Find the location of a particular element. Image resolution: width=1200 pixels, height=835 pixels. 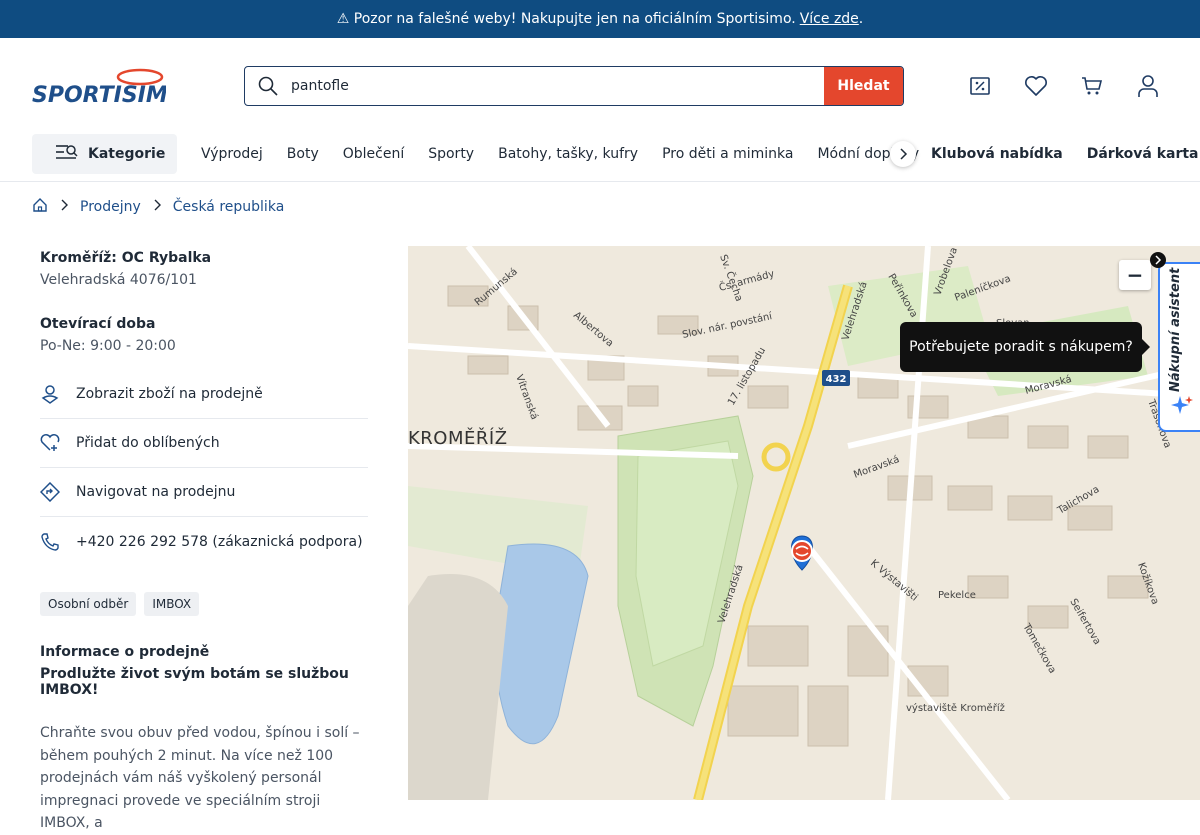

store-name: Kroměříž: OC Rybalka is located at coordinates (126, 258).